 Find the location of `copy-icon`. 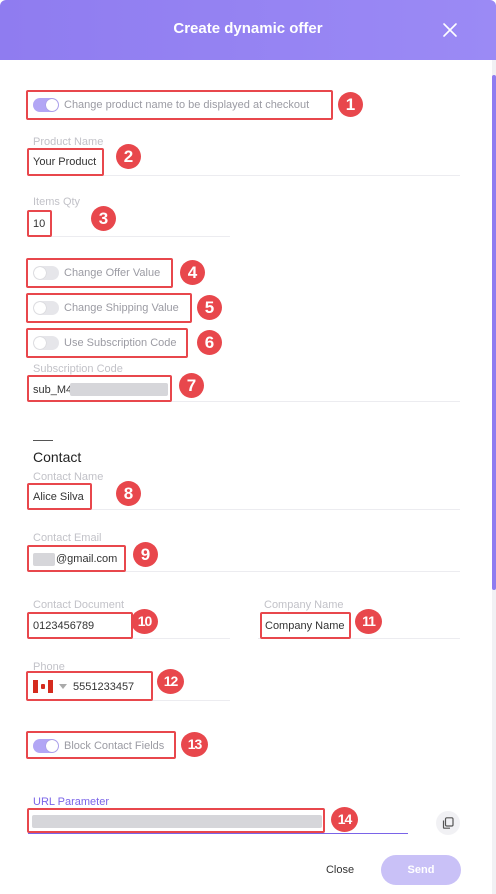

copy-icon is located at coordinates (448, 823).